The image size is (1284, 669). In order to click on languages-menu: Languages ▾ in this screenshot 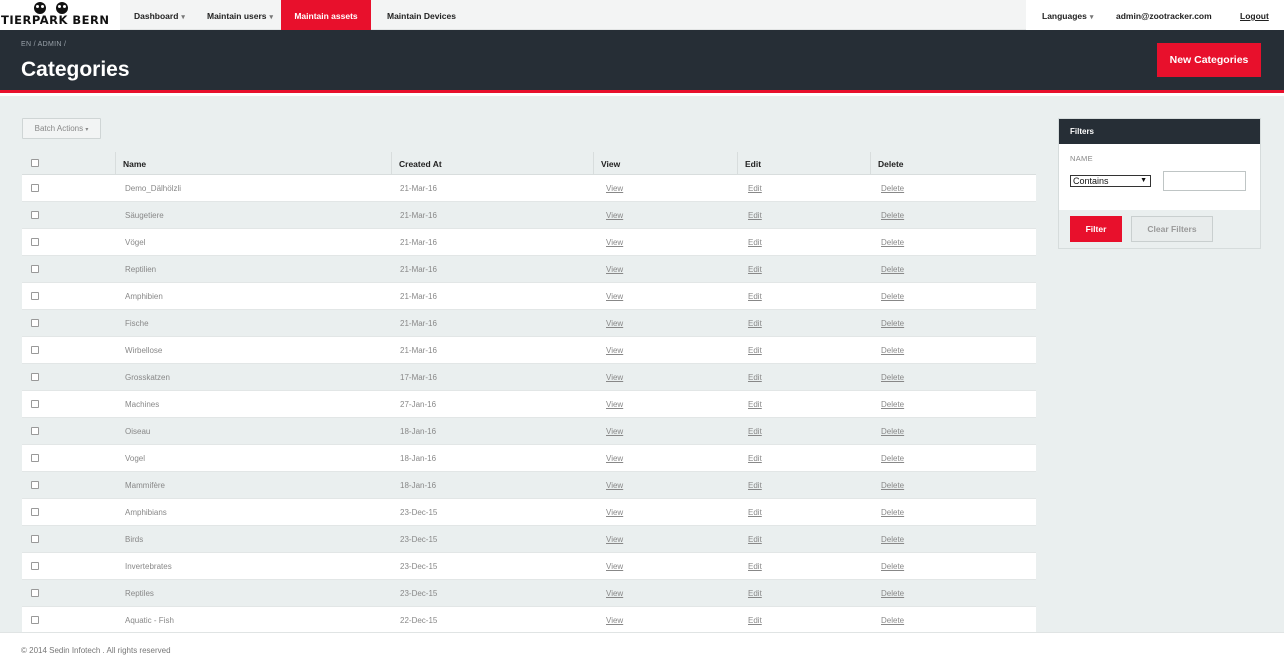, I will do `click(1067, 15)`.